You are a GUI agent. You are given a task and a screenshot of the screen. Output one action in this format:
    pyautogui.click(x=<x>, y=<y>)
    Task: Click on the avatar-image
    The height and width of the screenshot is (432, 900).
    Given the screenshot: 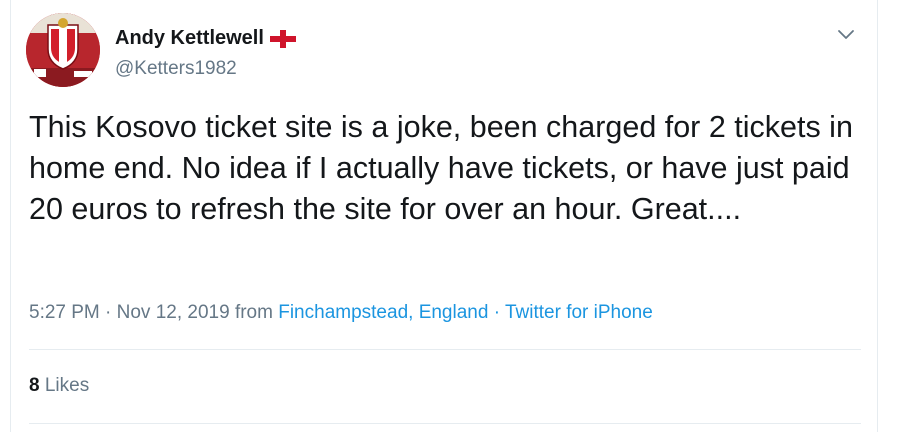 What is the action you would take?
    pyautogui.click(x=63, y=50)
    